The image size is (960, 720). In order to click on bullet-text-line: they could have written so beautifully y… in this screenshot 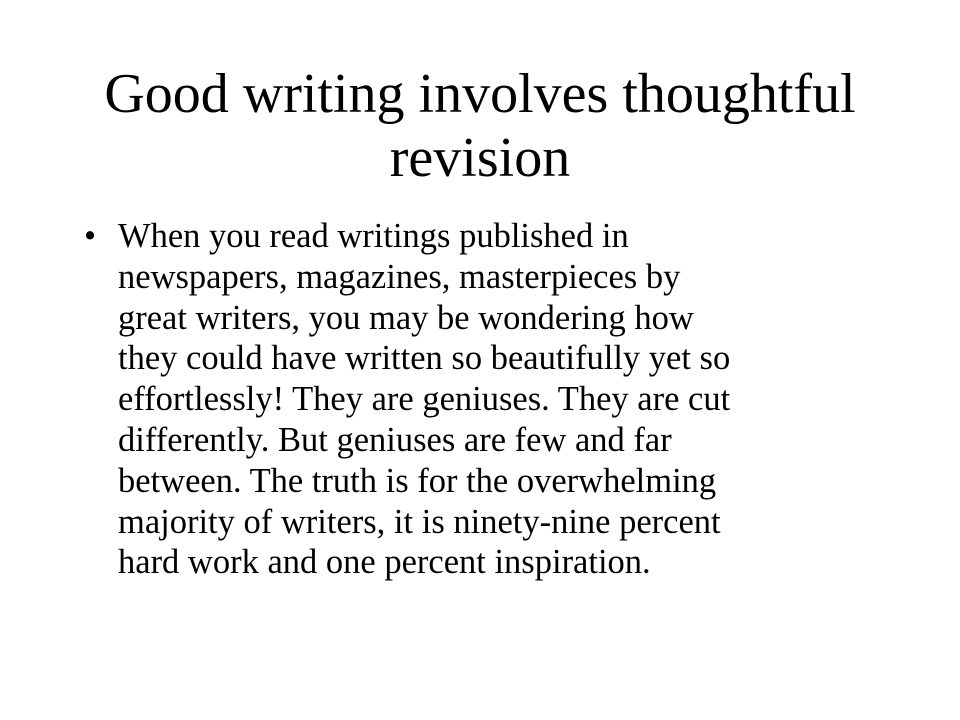, I will do `click(424, 358)`.